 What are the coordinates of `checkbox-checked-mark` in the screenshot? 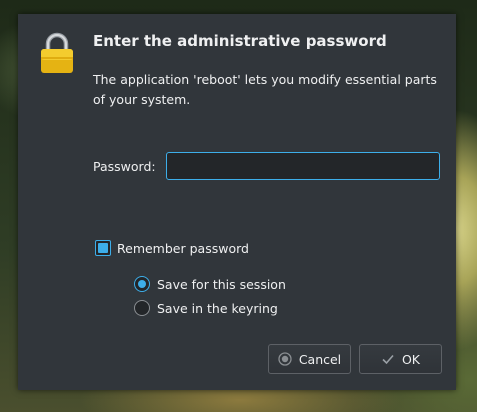 It's located at (103, 248).